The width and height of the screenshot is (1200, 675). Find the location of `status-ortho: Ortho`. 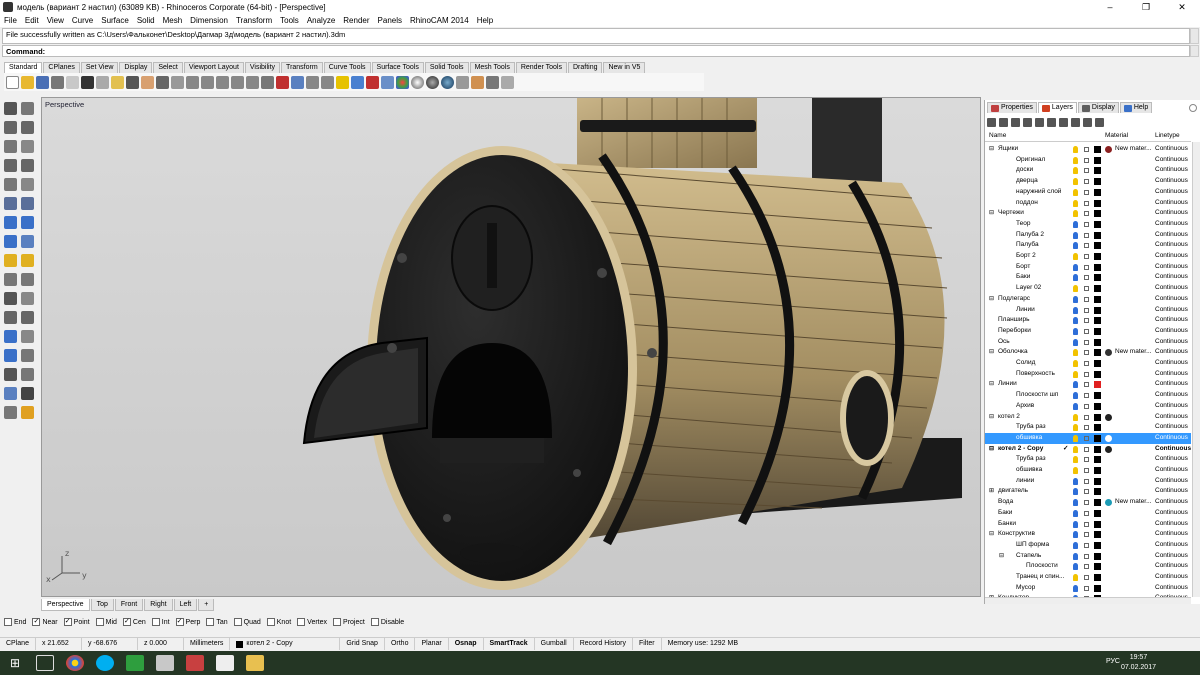

status-ortho: Ortho is located at coordinates (400, 644).